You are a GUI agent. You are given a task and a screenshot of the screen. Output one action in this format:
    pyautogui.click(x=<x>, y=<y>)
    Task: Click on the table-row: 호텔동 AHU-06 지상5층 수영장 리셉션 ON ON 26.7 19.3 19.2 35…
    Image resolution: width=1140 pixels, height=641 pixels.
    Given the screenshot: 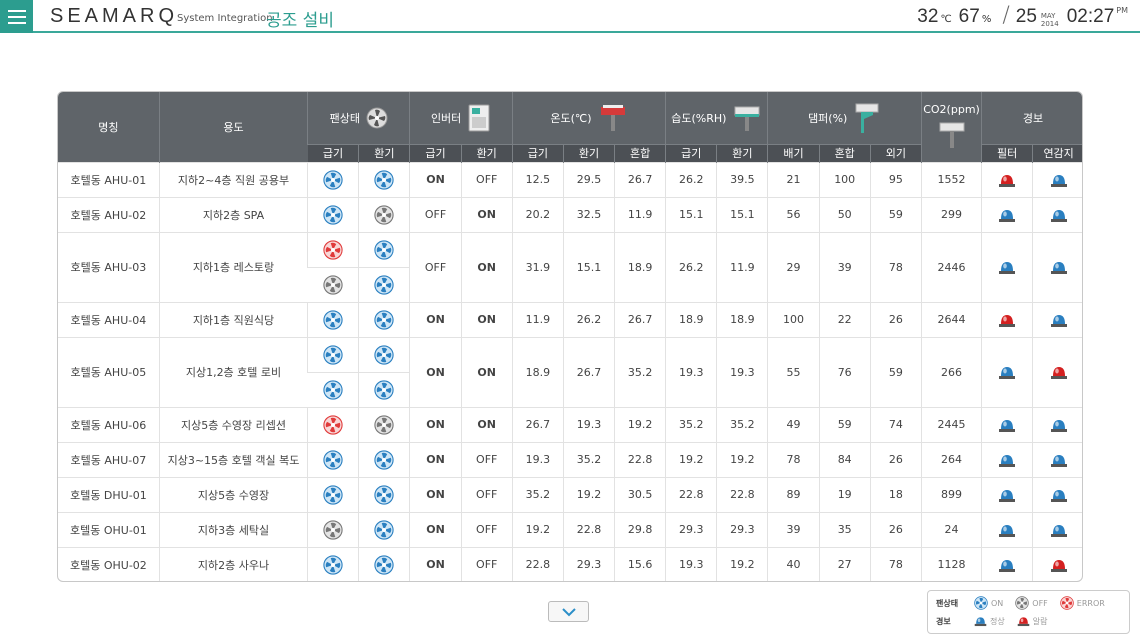 What is the action you would take?
    pyautogui.click(x=570, y=424)
    